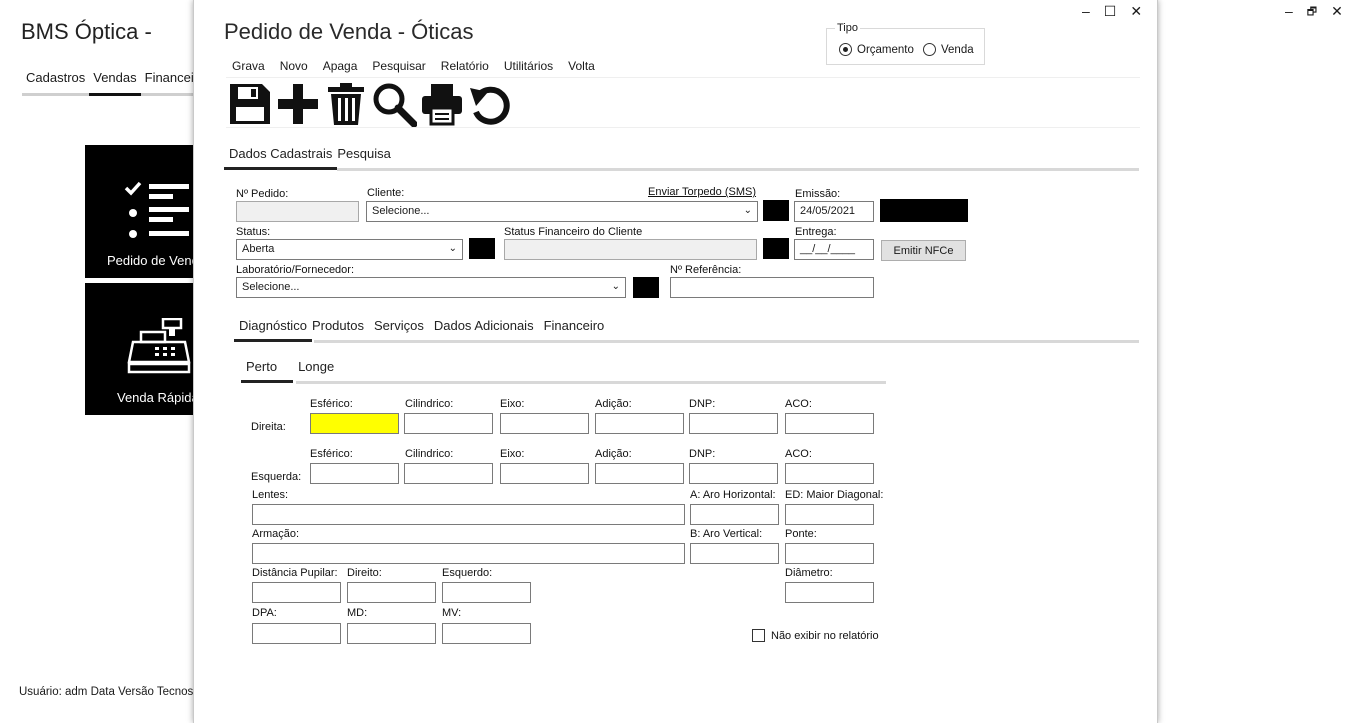 This screenshot has height=723, width=1361. I want to click on diametro-field, so click(829, 592).